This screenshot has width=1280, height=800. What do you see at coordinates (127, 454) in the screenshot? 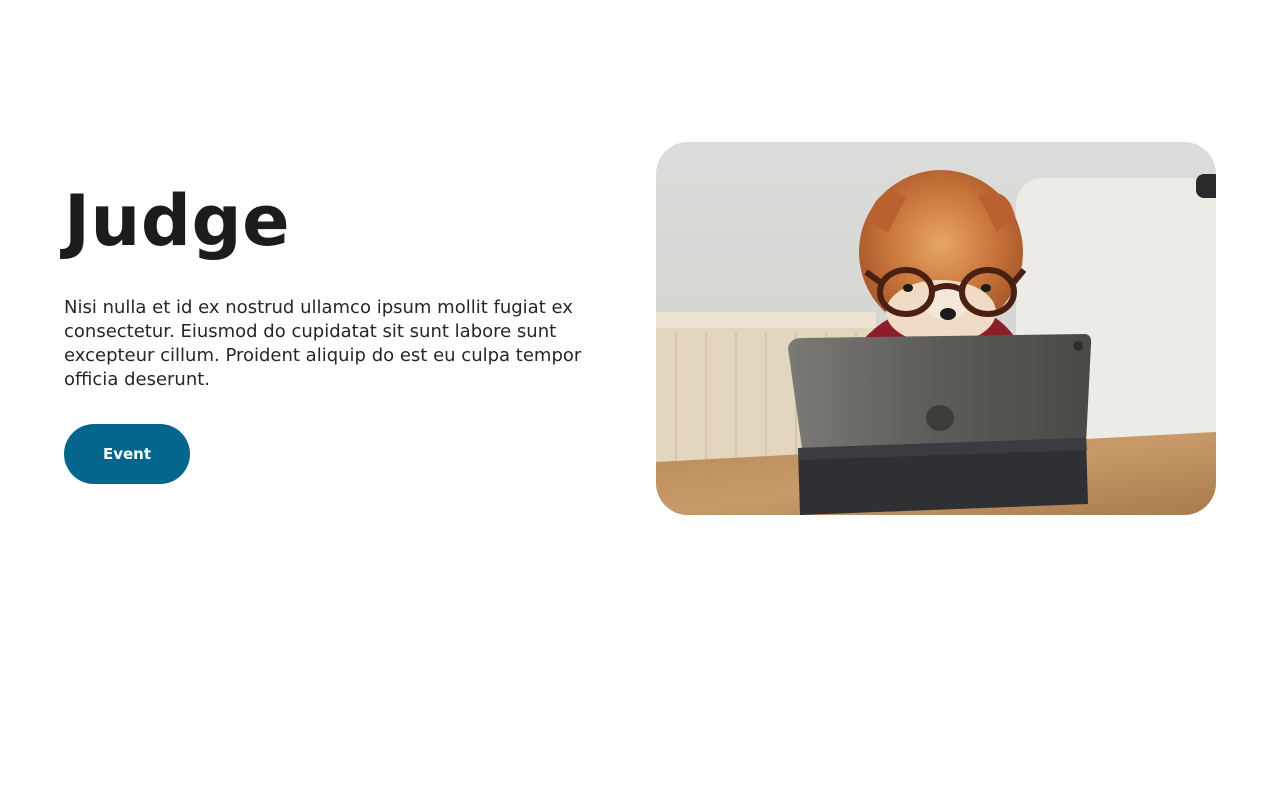
I see `event-button: Event` at bounding box center [127, 454].